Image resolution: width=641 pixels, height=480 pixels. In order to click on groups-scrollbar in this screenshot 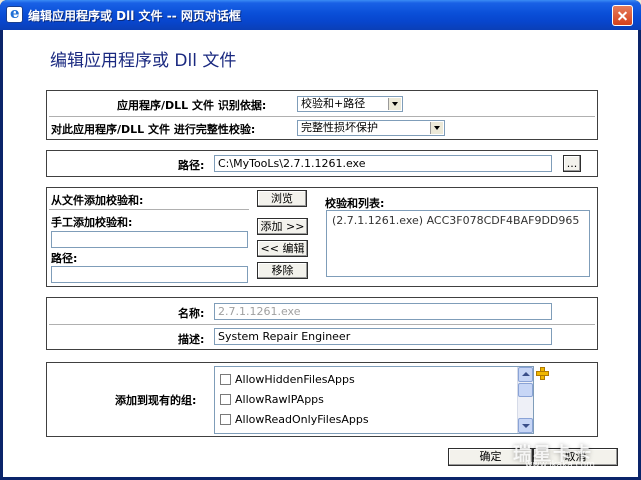, I will do `click(525, 400)`.